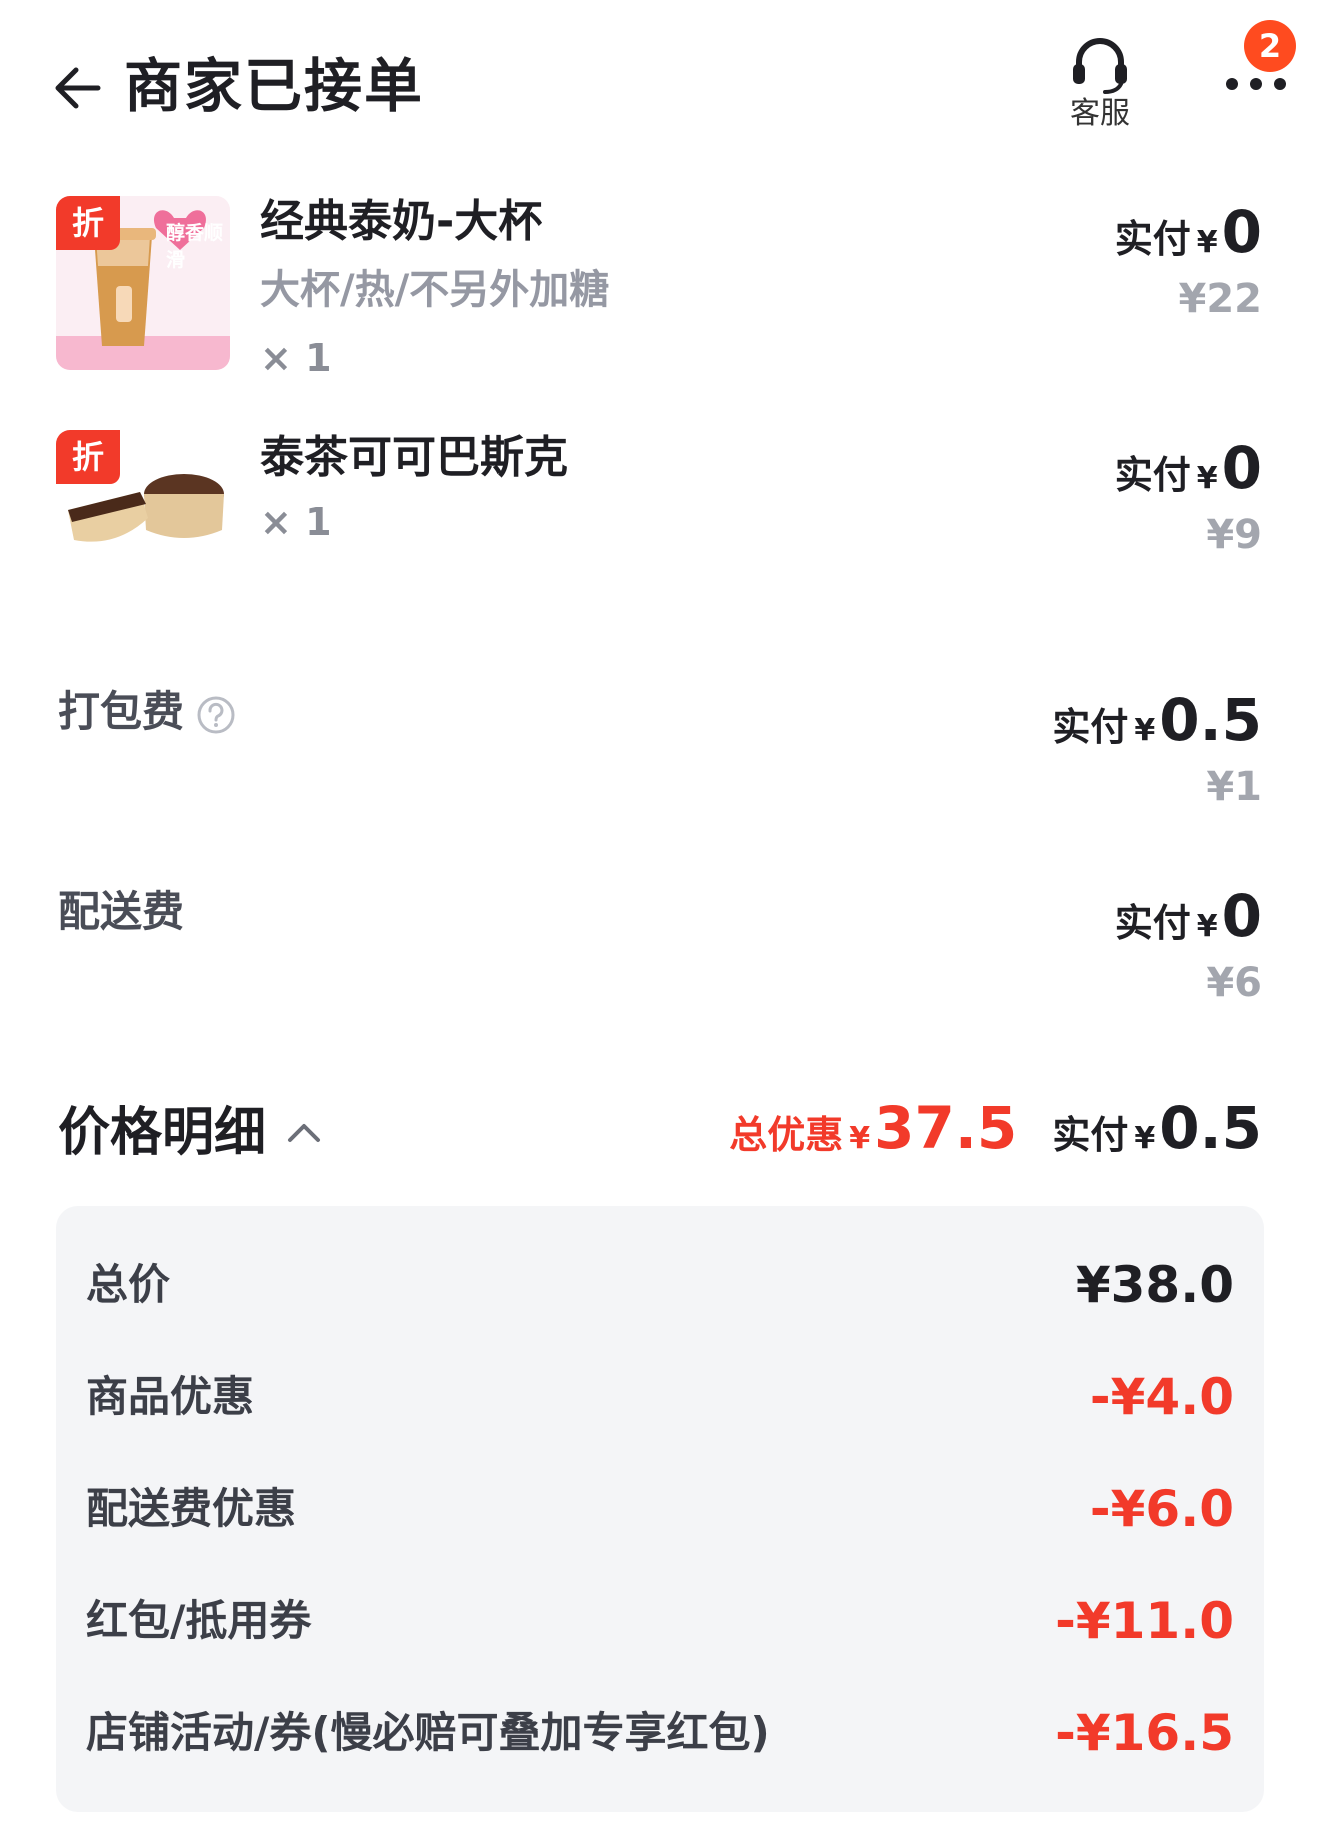  Describe the element at coordinates (660, 1285) in the screenshot. I see `detail-row-total: 总价 ¥38.0` at that location.